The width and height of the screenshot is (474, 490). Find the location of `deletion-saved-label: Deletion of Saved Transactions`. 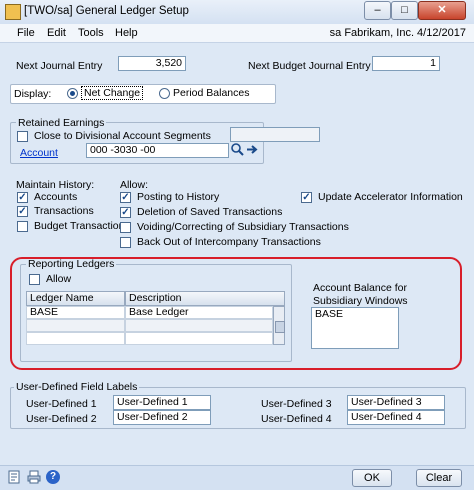

deletion-saved-label: Deletion of Saved Transactions is located at coordinates (210, 212).